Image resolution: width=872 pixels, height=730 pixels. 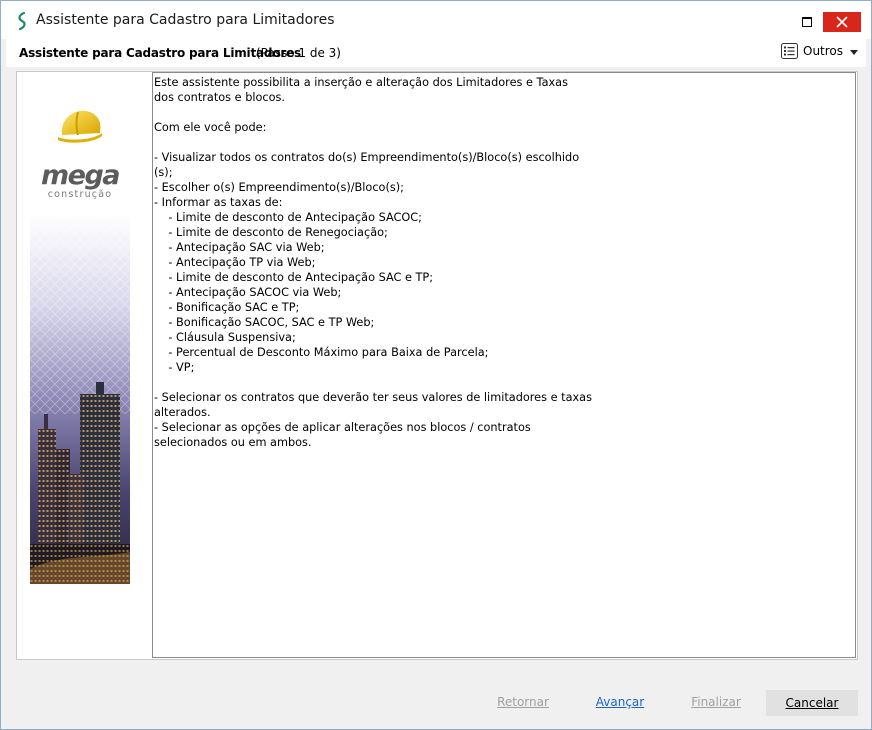 I want to click on finalizar-button: Finalizar, so click(x=716, y=702).